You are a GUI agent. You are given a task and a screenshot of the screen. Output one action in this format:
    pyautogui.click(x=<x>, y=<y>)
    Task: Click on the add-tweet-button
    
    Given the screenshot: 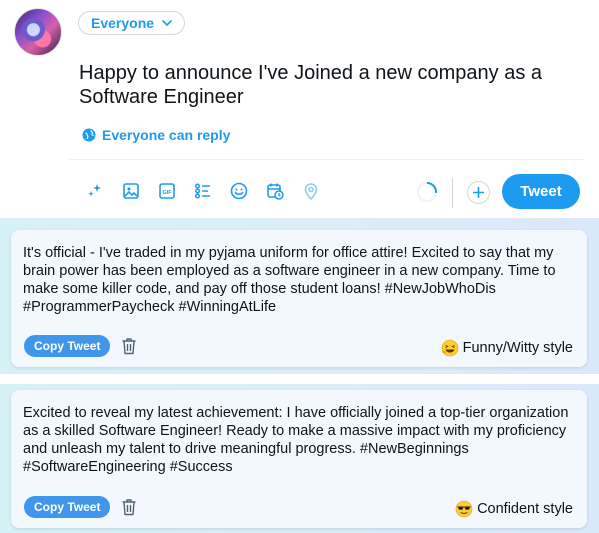 What is the action you would take?
    pyautogui.click(x=478, y=192)
    